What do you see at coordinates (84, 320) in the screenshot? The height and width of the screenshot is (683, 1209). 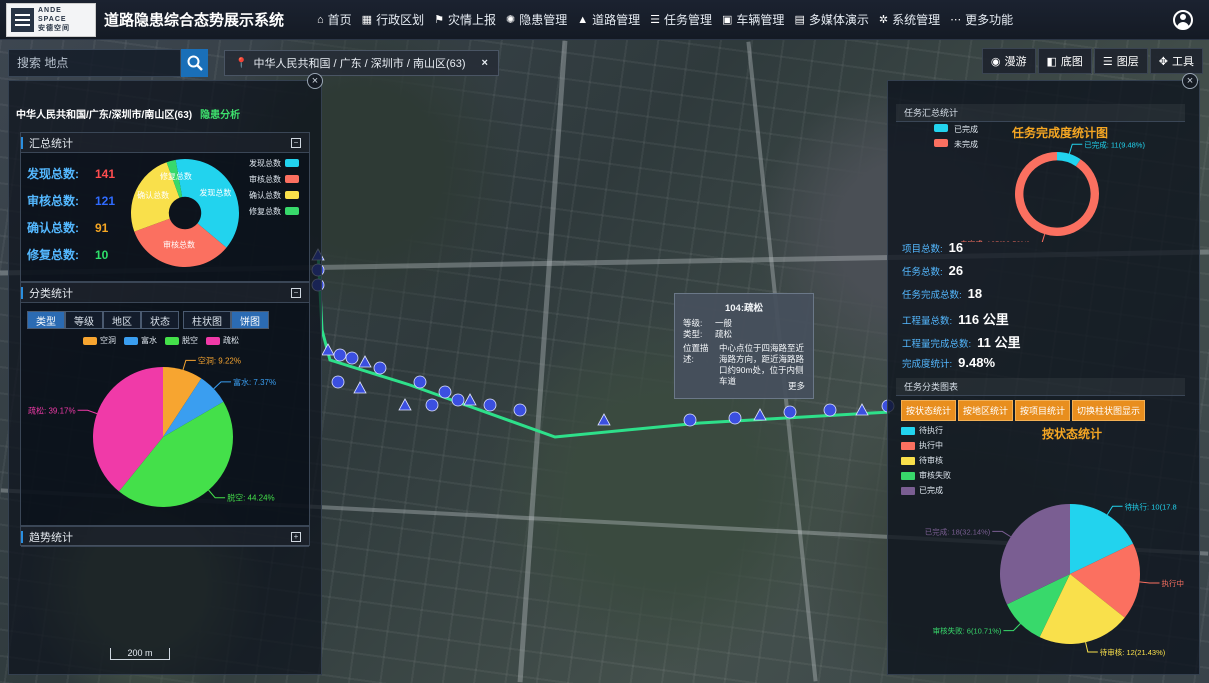 I see `tab-1: 等级` at bounding box center [84, 320].